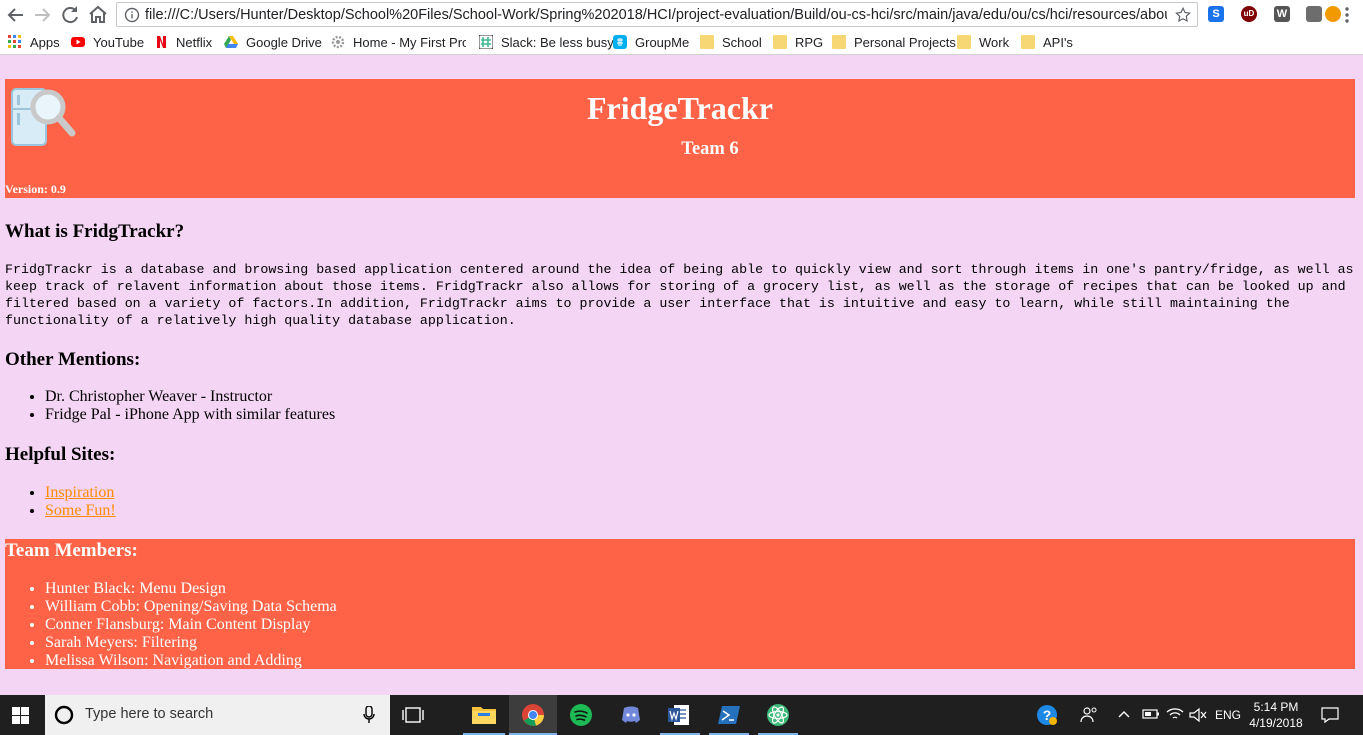 The image size is (1363, 735). I want to click on bookmark-label: YouTube, so click(119, 42).